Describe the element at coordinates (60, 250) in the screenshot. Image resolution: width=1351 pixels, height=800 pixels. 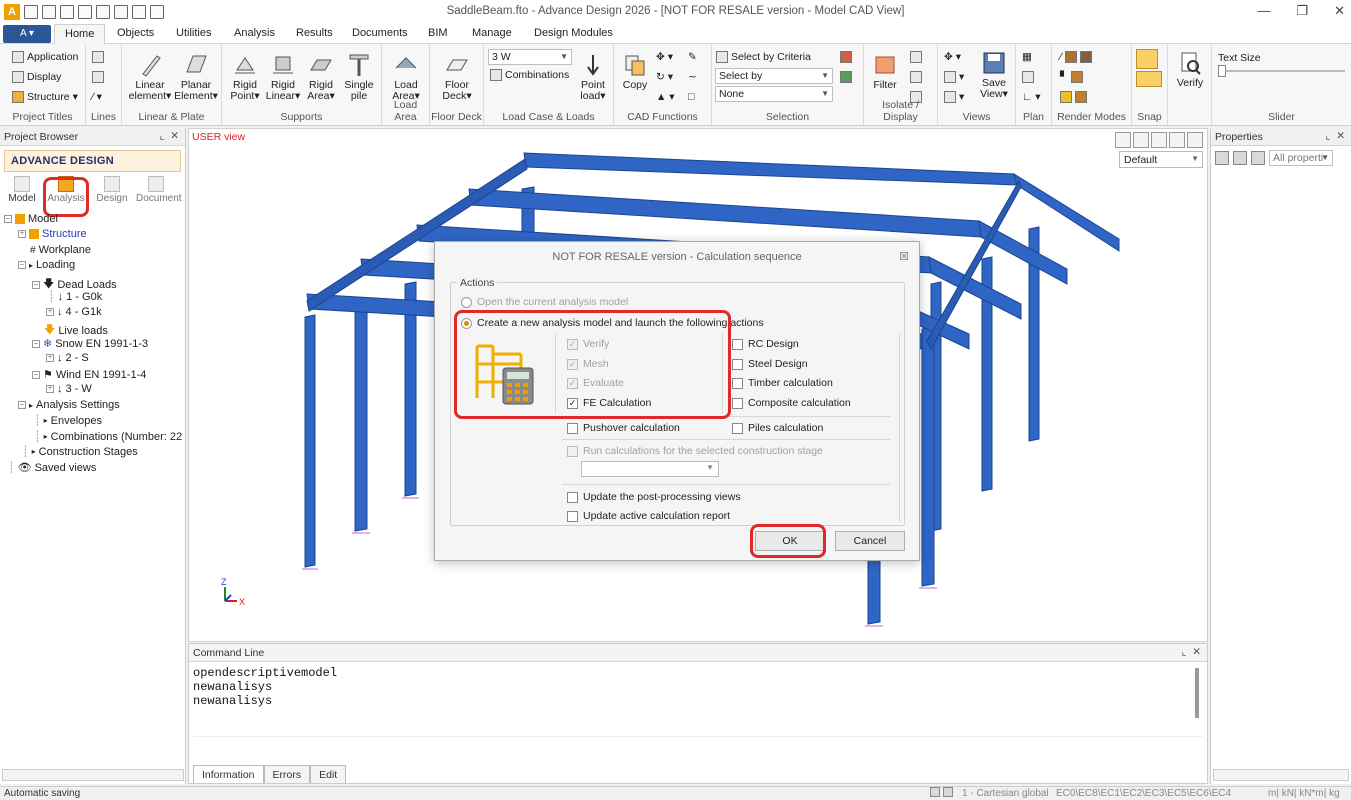
I see `tree-node-workplane: # Workplane` at that location.